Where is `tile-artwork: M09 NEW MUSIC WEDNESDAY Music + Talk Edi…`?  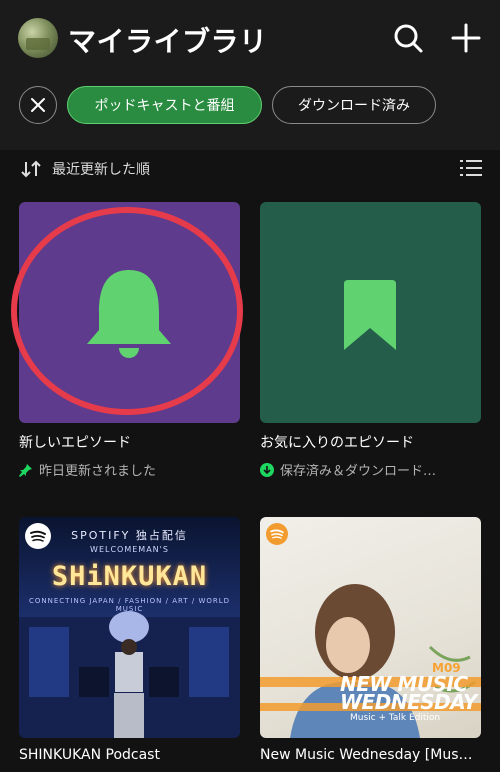
tile-artwork: M09 NEW MUSIC WEDNESDAY Music + Talk Edi… is located at coordinates (370, 627).